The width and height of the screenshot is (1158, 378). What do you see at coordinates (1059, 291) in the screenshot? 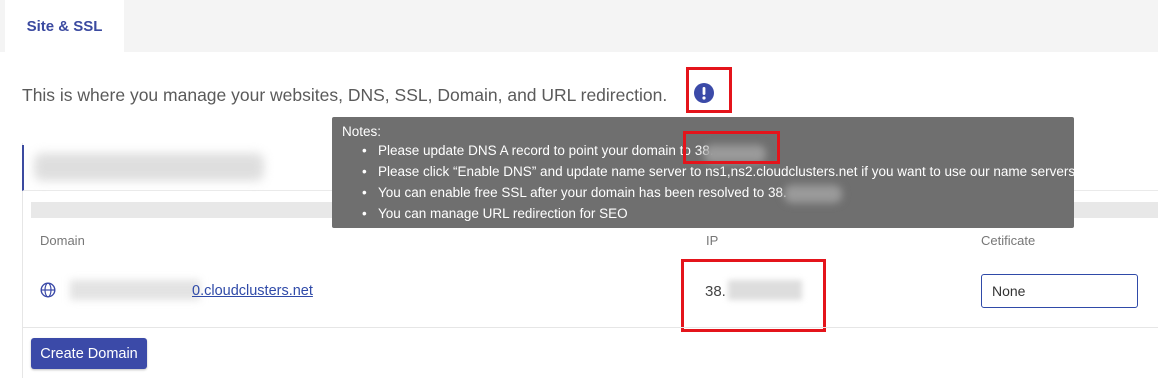
I see `certificate-select: None` at bounding box center [1059, 291].